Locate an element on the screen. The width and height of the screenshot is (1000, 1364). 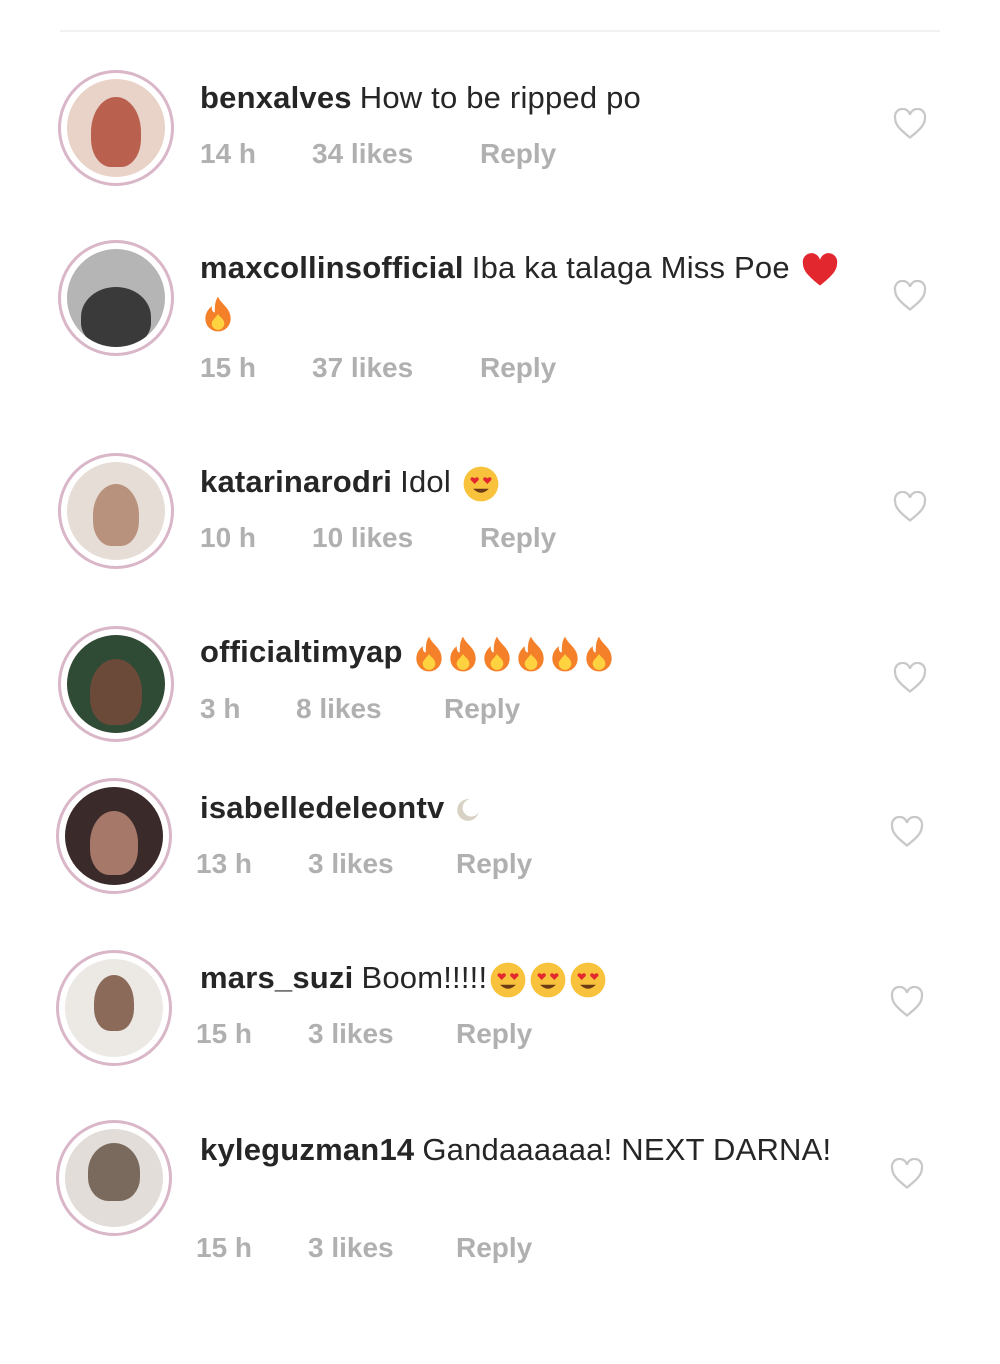
moon-icon is located at coordinates (468, 810).